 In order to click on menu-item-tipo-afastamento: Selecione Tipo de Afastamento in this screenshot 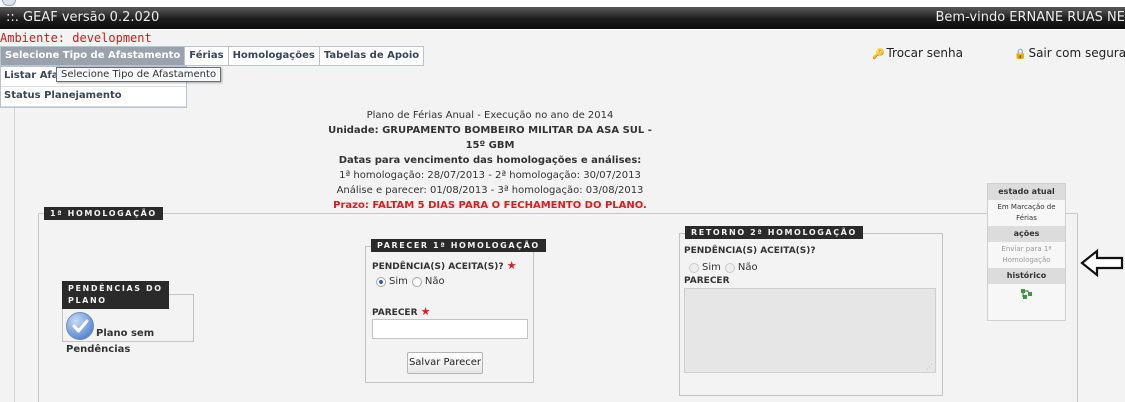, I will do `click(92, 56)`.